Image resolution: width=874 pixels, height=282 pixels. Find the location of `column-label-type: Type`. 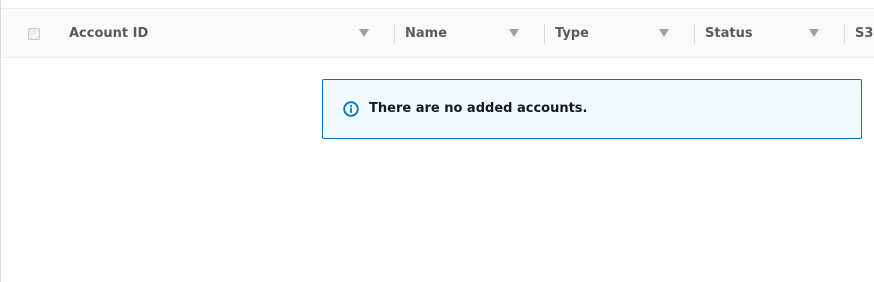

column-label-type: Type is located at coordinates (572, 33).